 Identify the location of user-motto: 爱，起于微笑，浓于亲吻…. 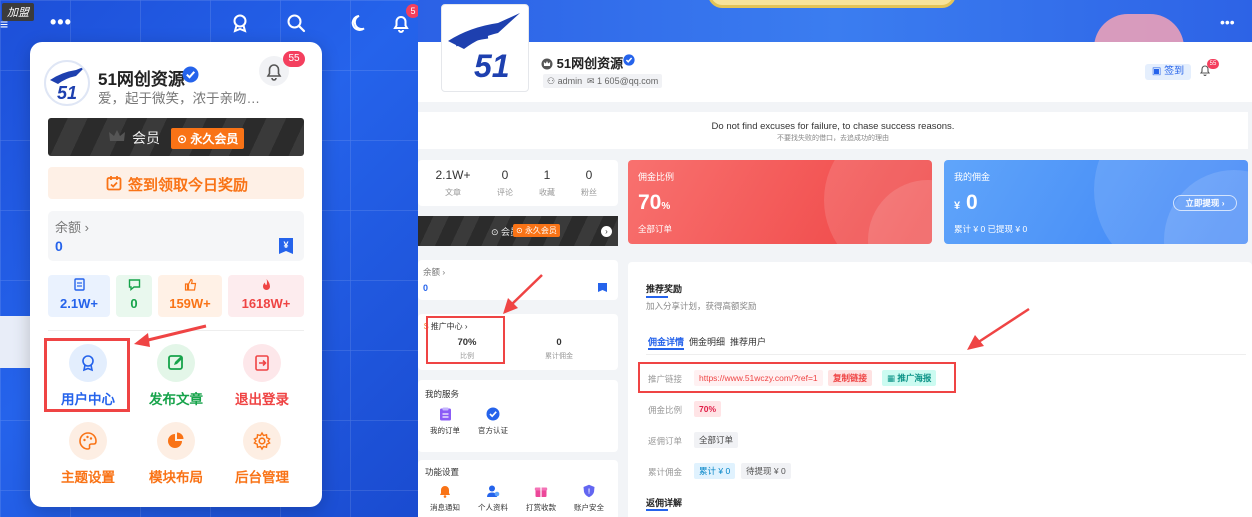
(179, 98).